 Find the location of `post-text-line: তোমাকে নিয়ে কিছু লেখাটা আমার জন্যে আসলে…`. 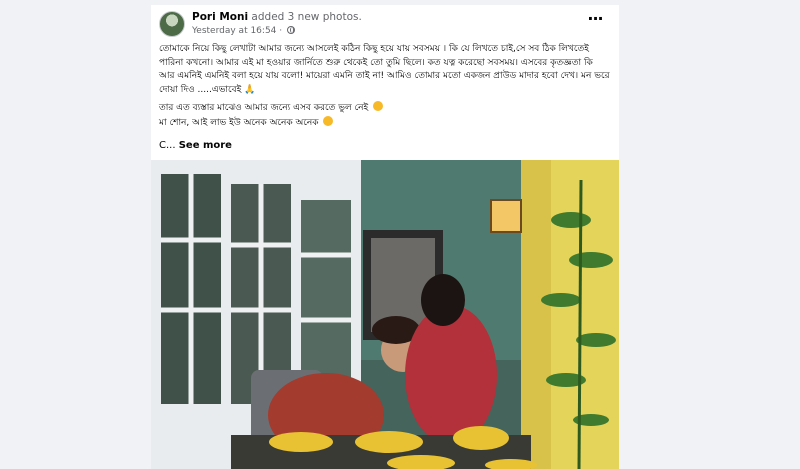

post-text-line: তোমাকে নিয়ে কিছু লেখাটা আমার জন্যে আসলে… is located at coordinates (384, 69).